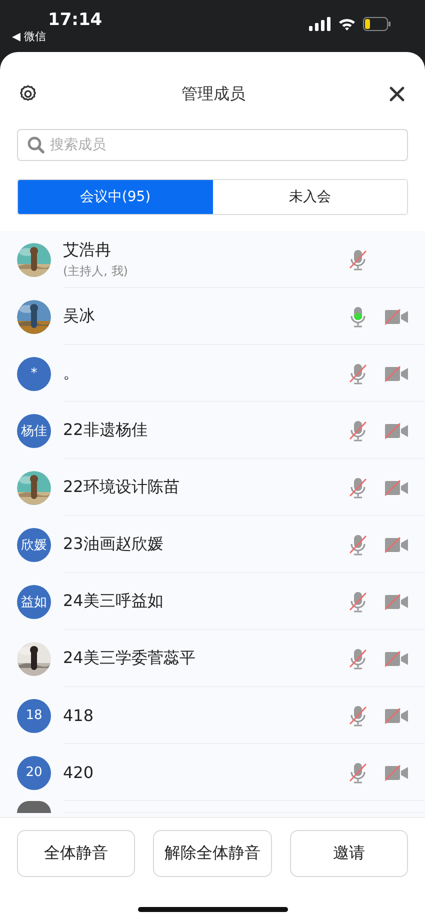  What do you see at coordinates (87, 250) in the screenshot?
I see `member-name: 艾浩冉` at bounding box center [87, 250].